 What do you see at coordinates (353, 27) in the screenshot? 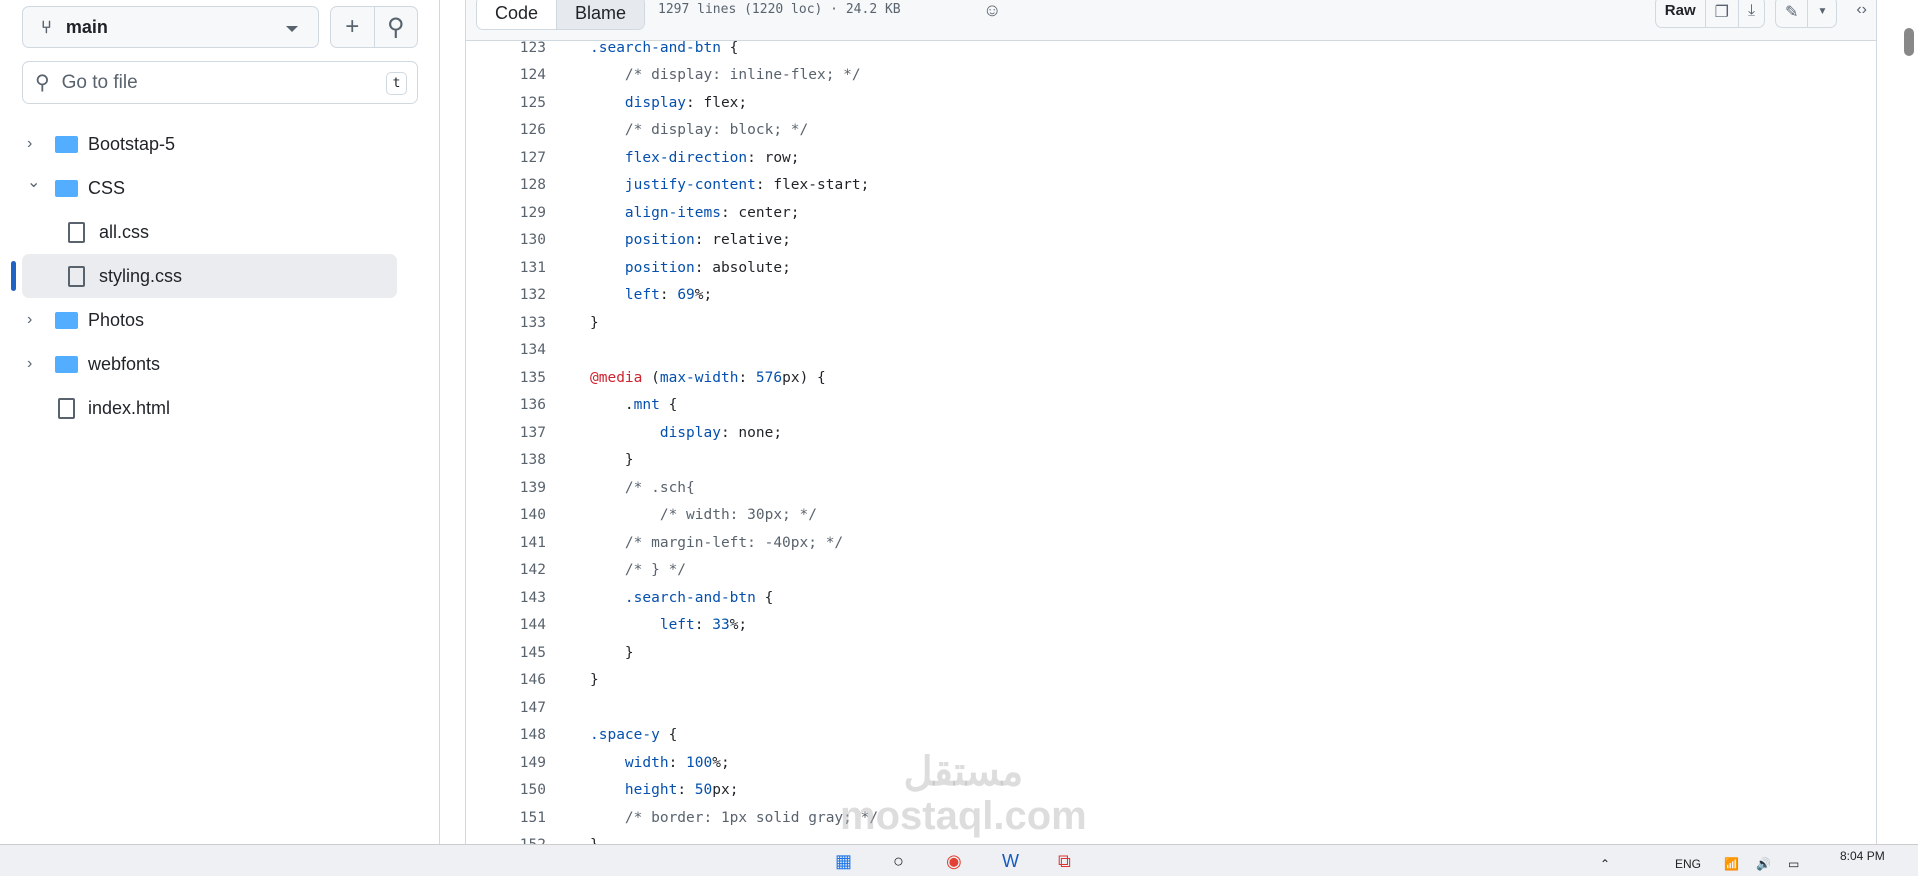
I see `add-file-button: +` at bounding box center [353, 27].